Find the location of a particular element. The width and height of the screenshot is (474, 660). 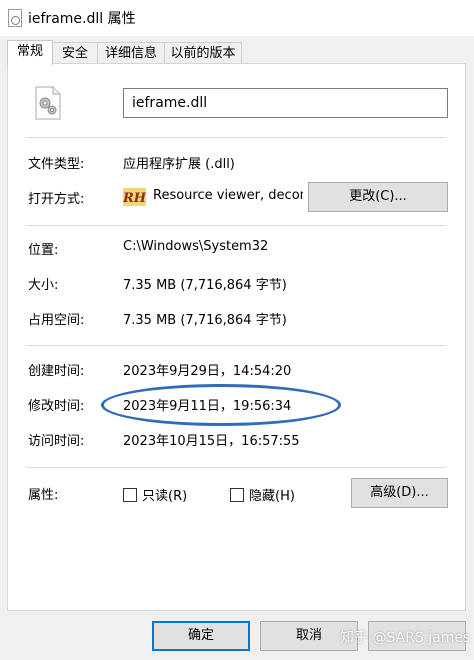

file-name-field: ieframe.dll is located at coordinates (285, 103).